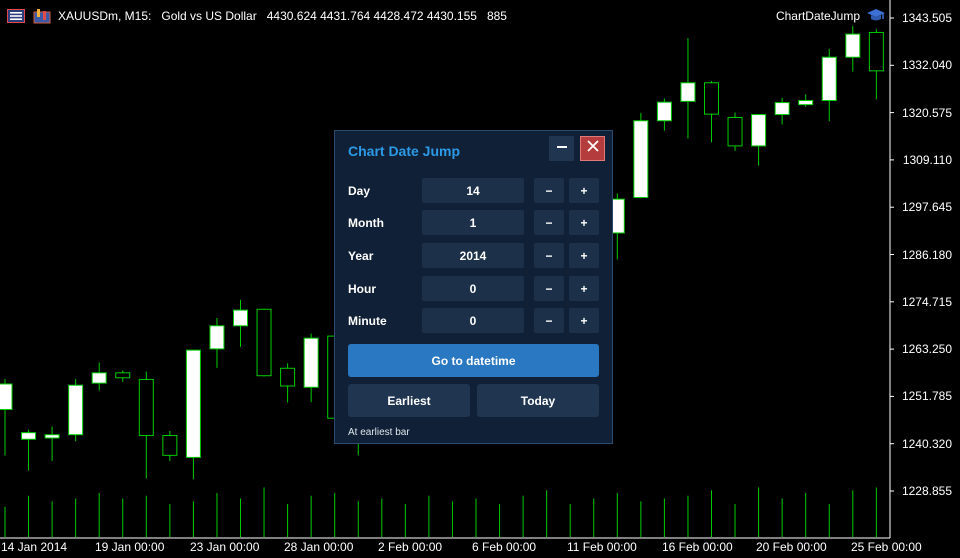 The width and height of the screenshot is (960, 558). I want to click on time-axis-label: 19 Jan 00:00, so click(130, 547).